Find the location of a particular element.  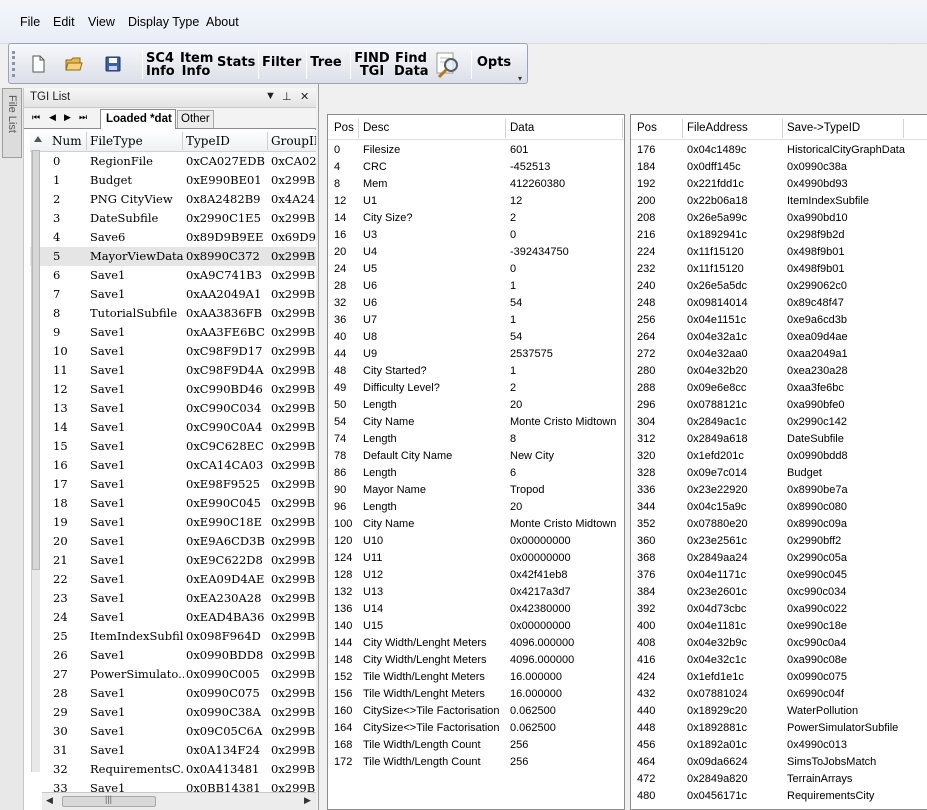

table-row: 10 Save1 0xC98F9D17 0x299B2 is located at coordinates (173, 351).